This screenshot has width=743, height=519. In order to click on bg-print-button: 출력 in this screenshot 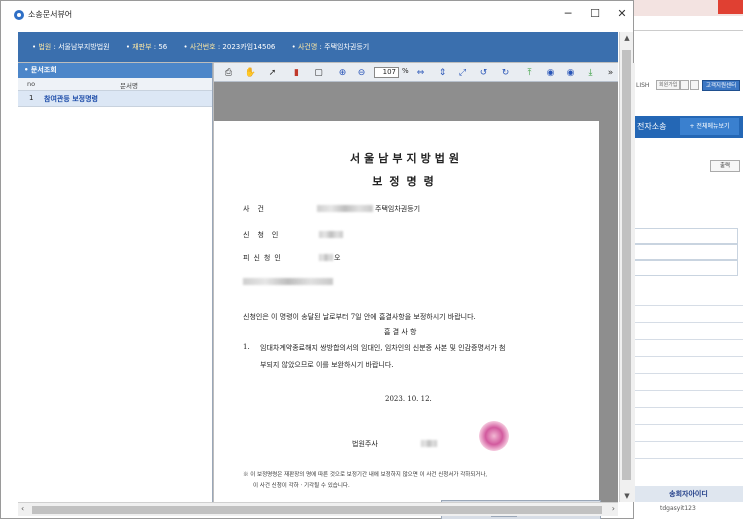, I will do `click(725, 166)`.